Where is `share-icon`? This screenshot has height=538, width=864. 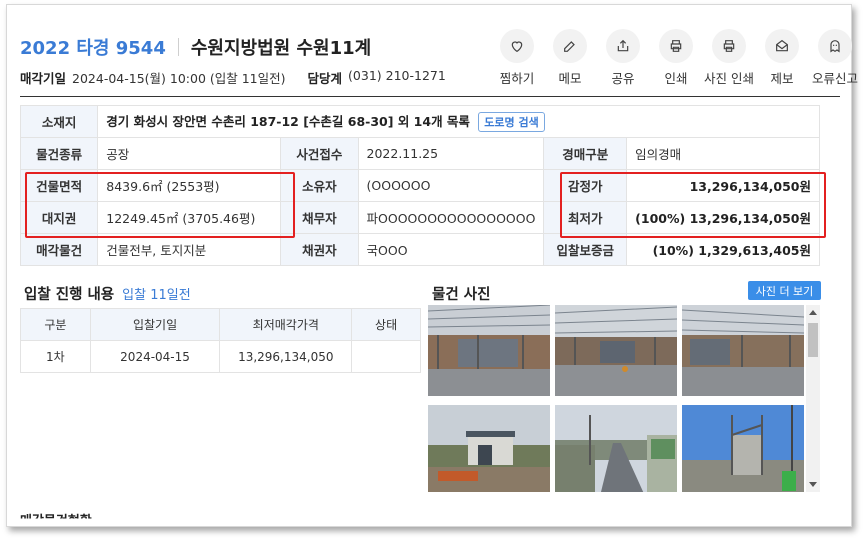 share-icon is located at coordinates (623, 45).